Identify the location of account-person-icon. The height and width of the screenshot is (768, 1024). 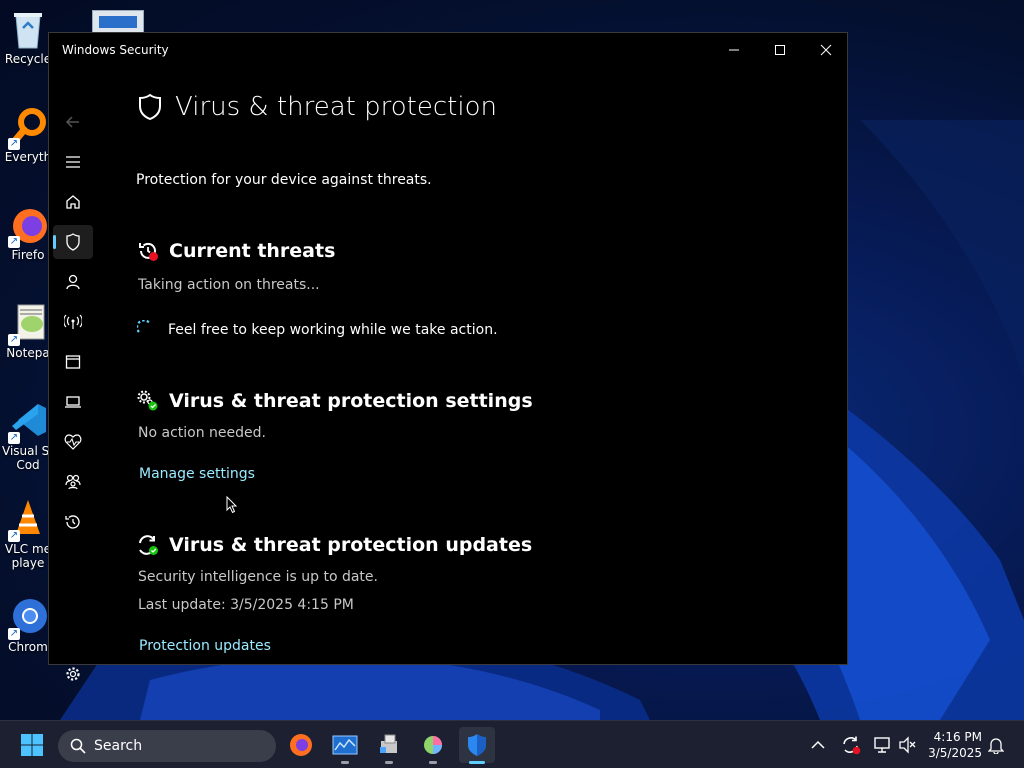
(73, 282).